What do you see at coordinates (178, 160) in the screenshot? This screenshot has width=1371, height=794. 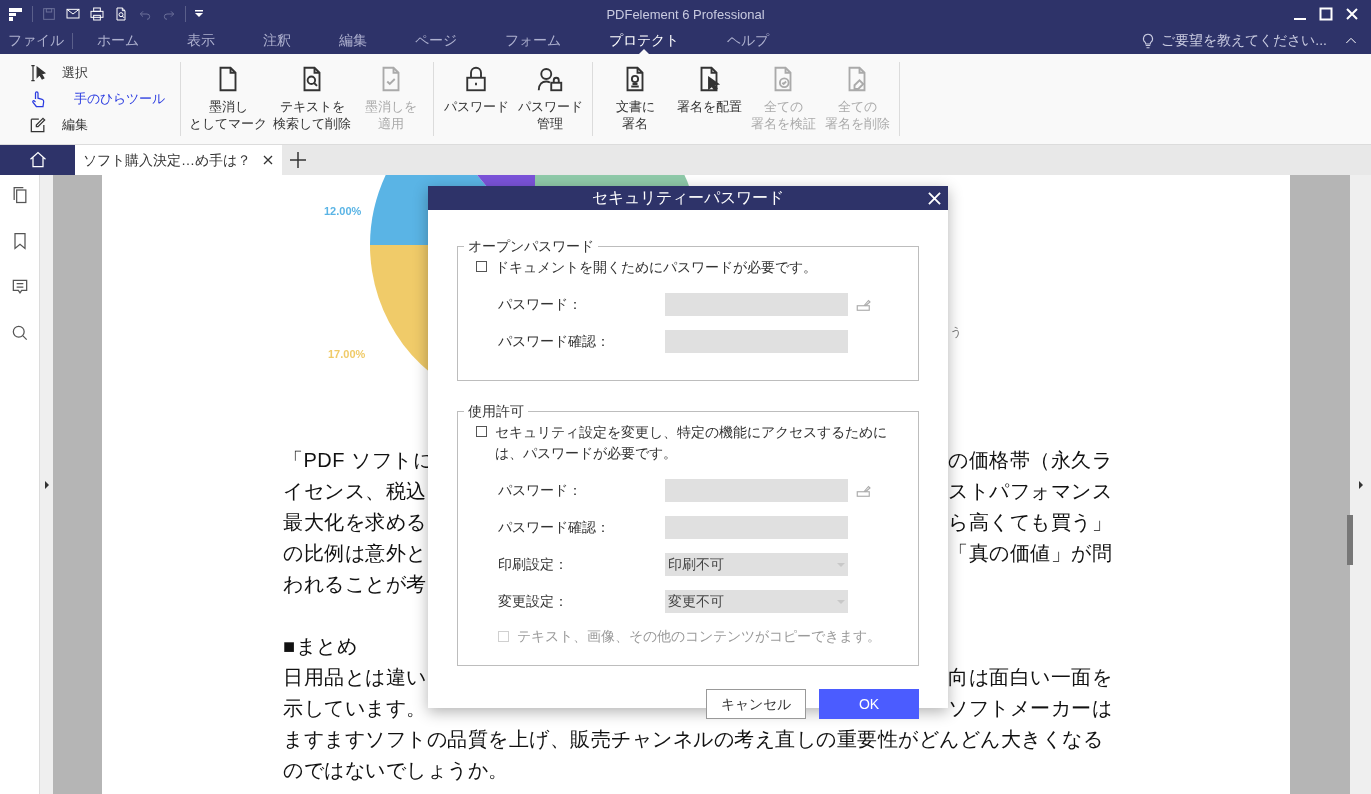 I see `document-tab: ソフト購入決定…め手は？` at bounding box center [178, 160].